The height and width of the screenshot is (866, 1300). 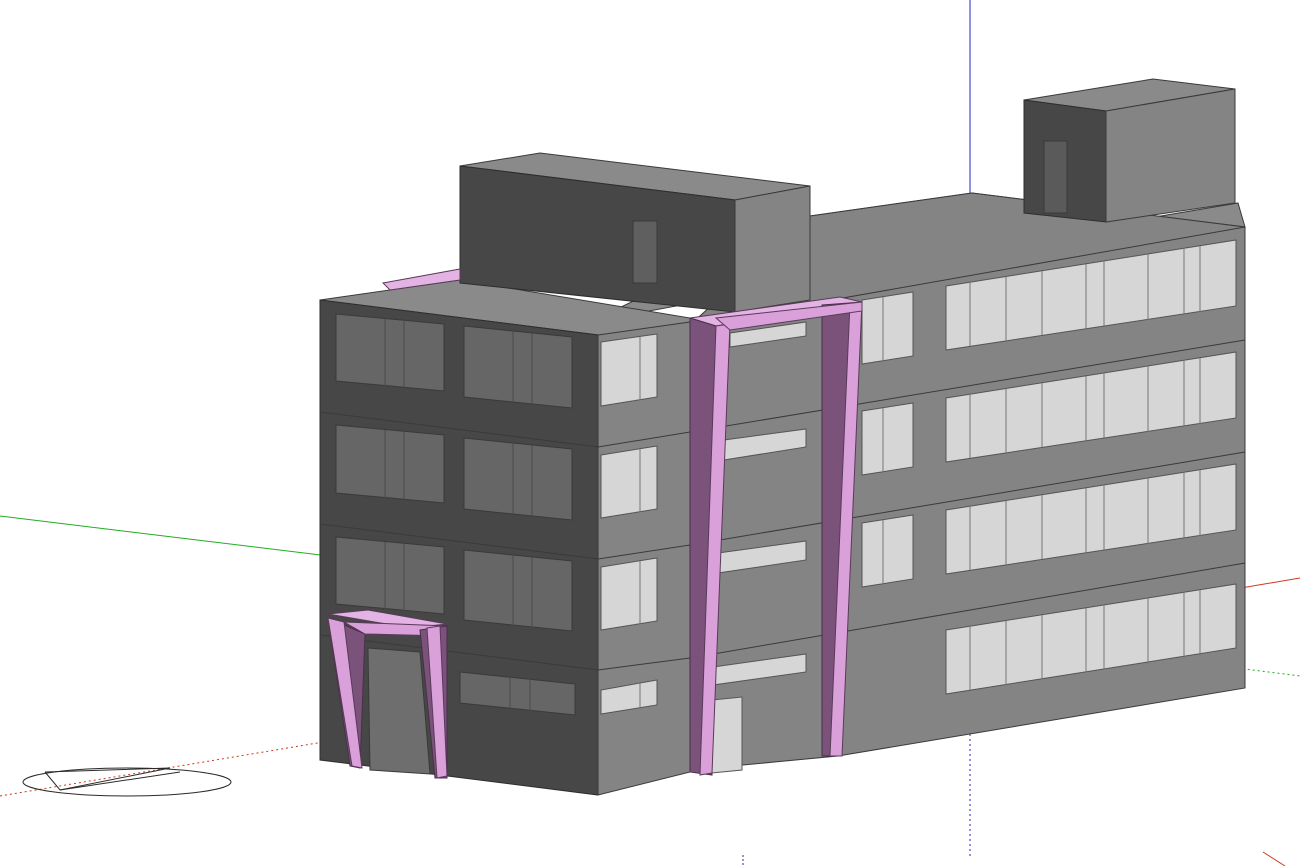 I want to click on rooftop-right-door, so click(x=1055, y=177).